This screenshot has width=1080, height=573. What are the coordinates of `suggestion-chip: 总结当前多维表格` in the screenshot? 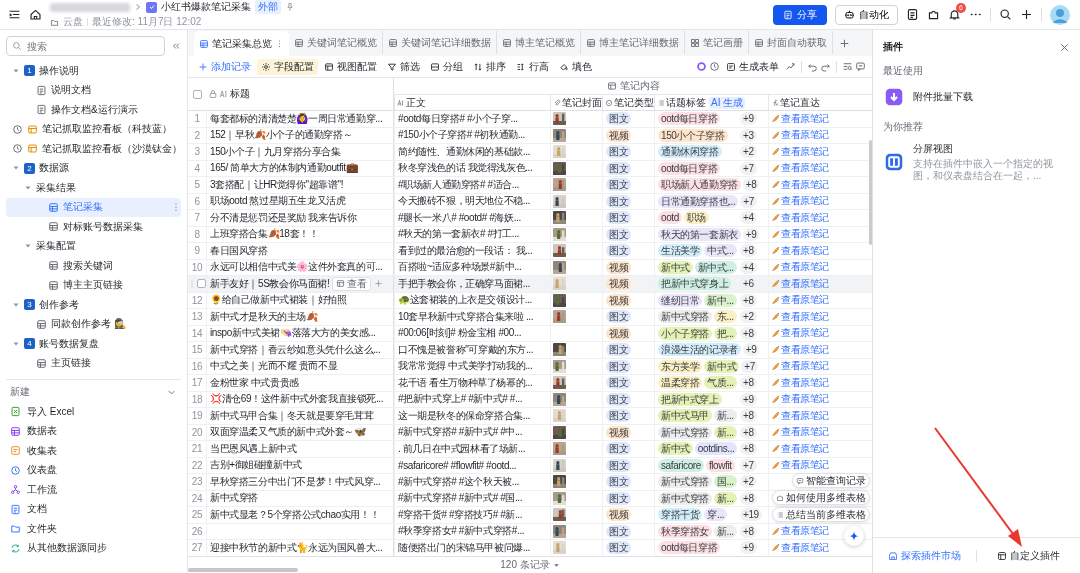 It's located at (821, 514).